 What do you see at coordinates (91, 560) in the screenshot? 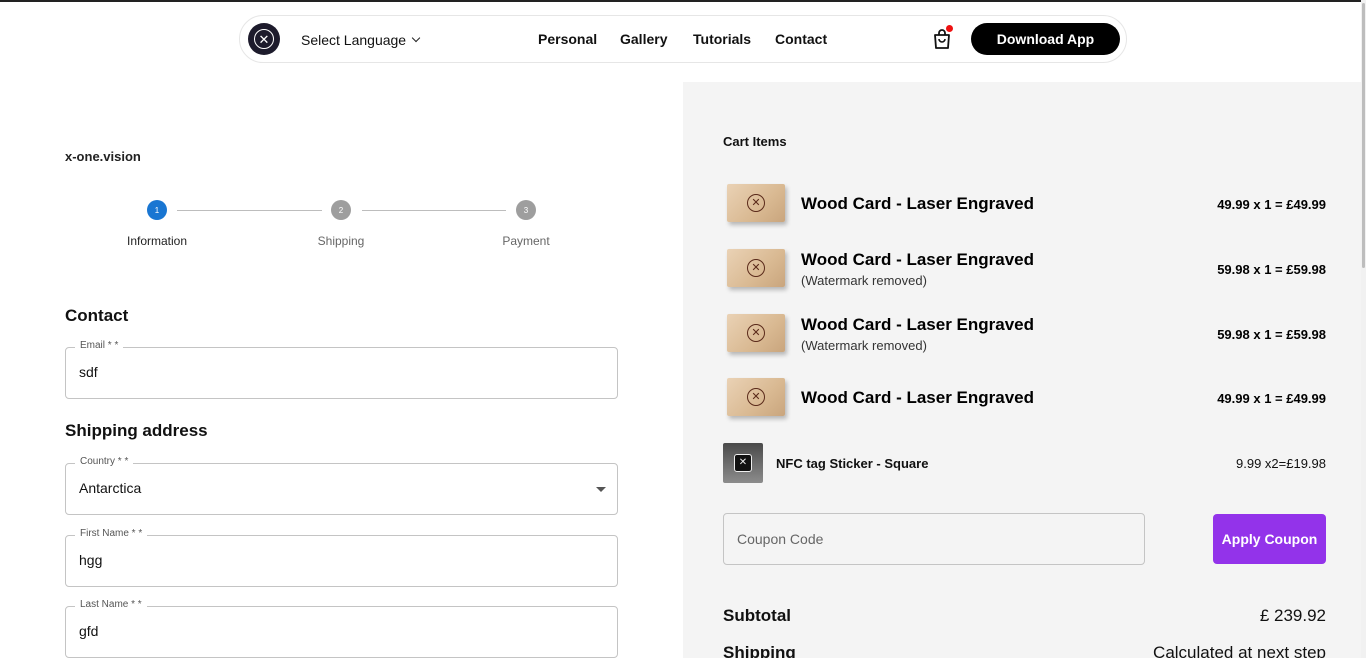
I see `first-name-value: hgg` at bounding box center [91, 560].